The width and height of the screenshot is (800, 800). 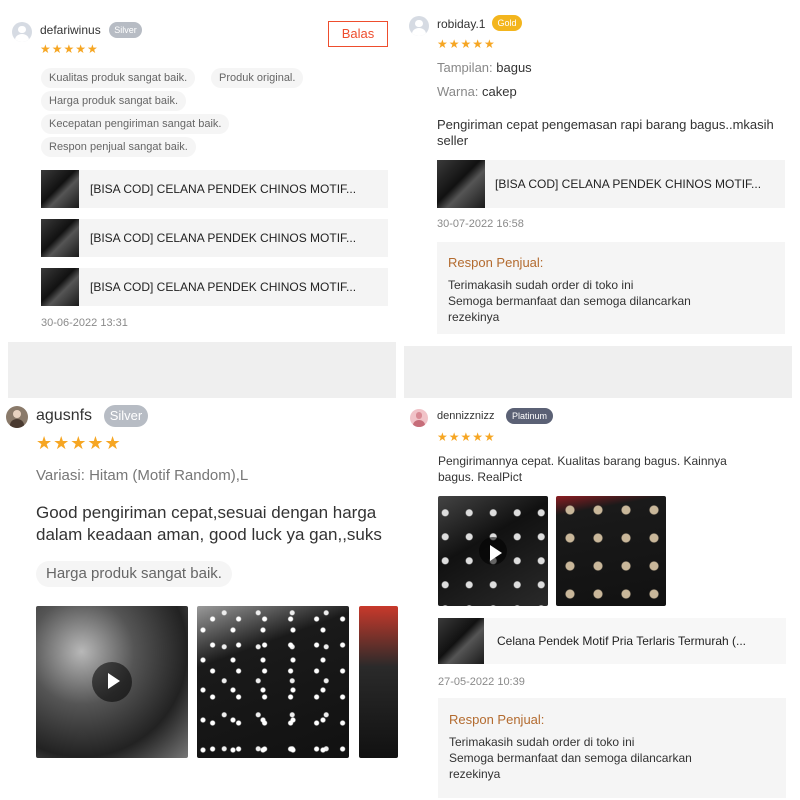 I want to click on attribute-value: cakep, so click(x=499, y=91).